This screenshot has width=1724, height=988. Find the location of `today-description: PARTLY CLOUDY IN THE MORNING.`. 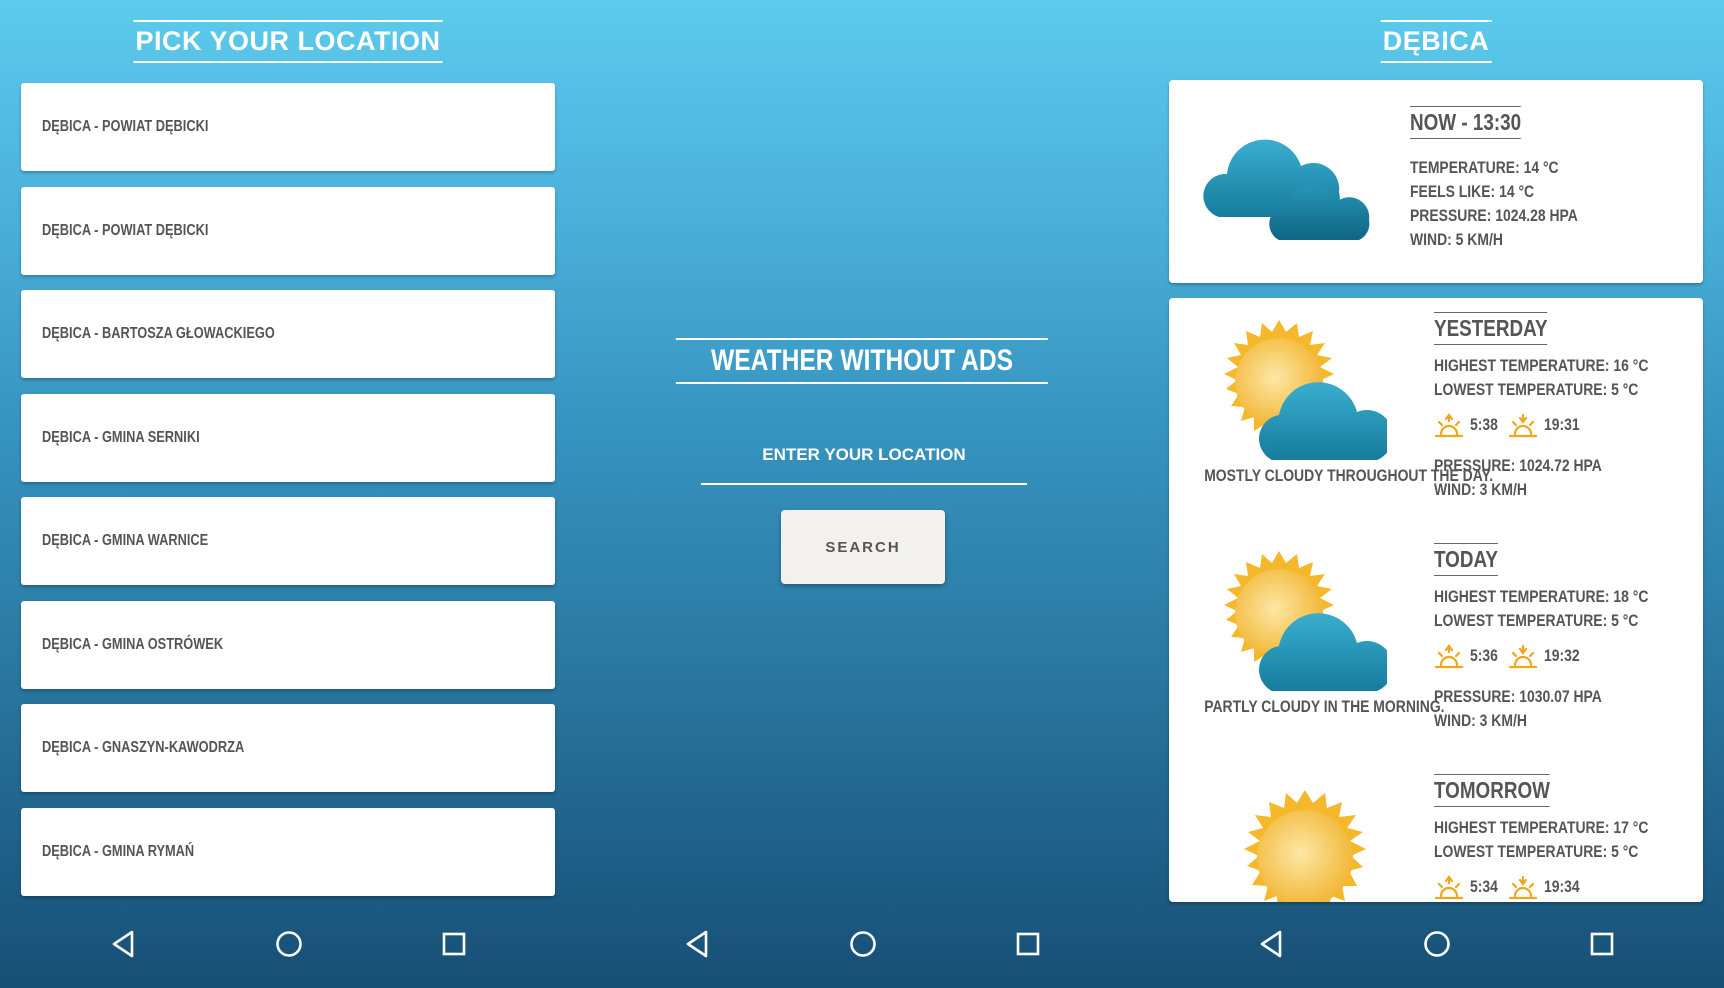

today-description: PARTLY CLOUDY IN THE MORNING. is located at coordinates (1324, 706).